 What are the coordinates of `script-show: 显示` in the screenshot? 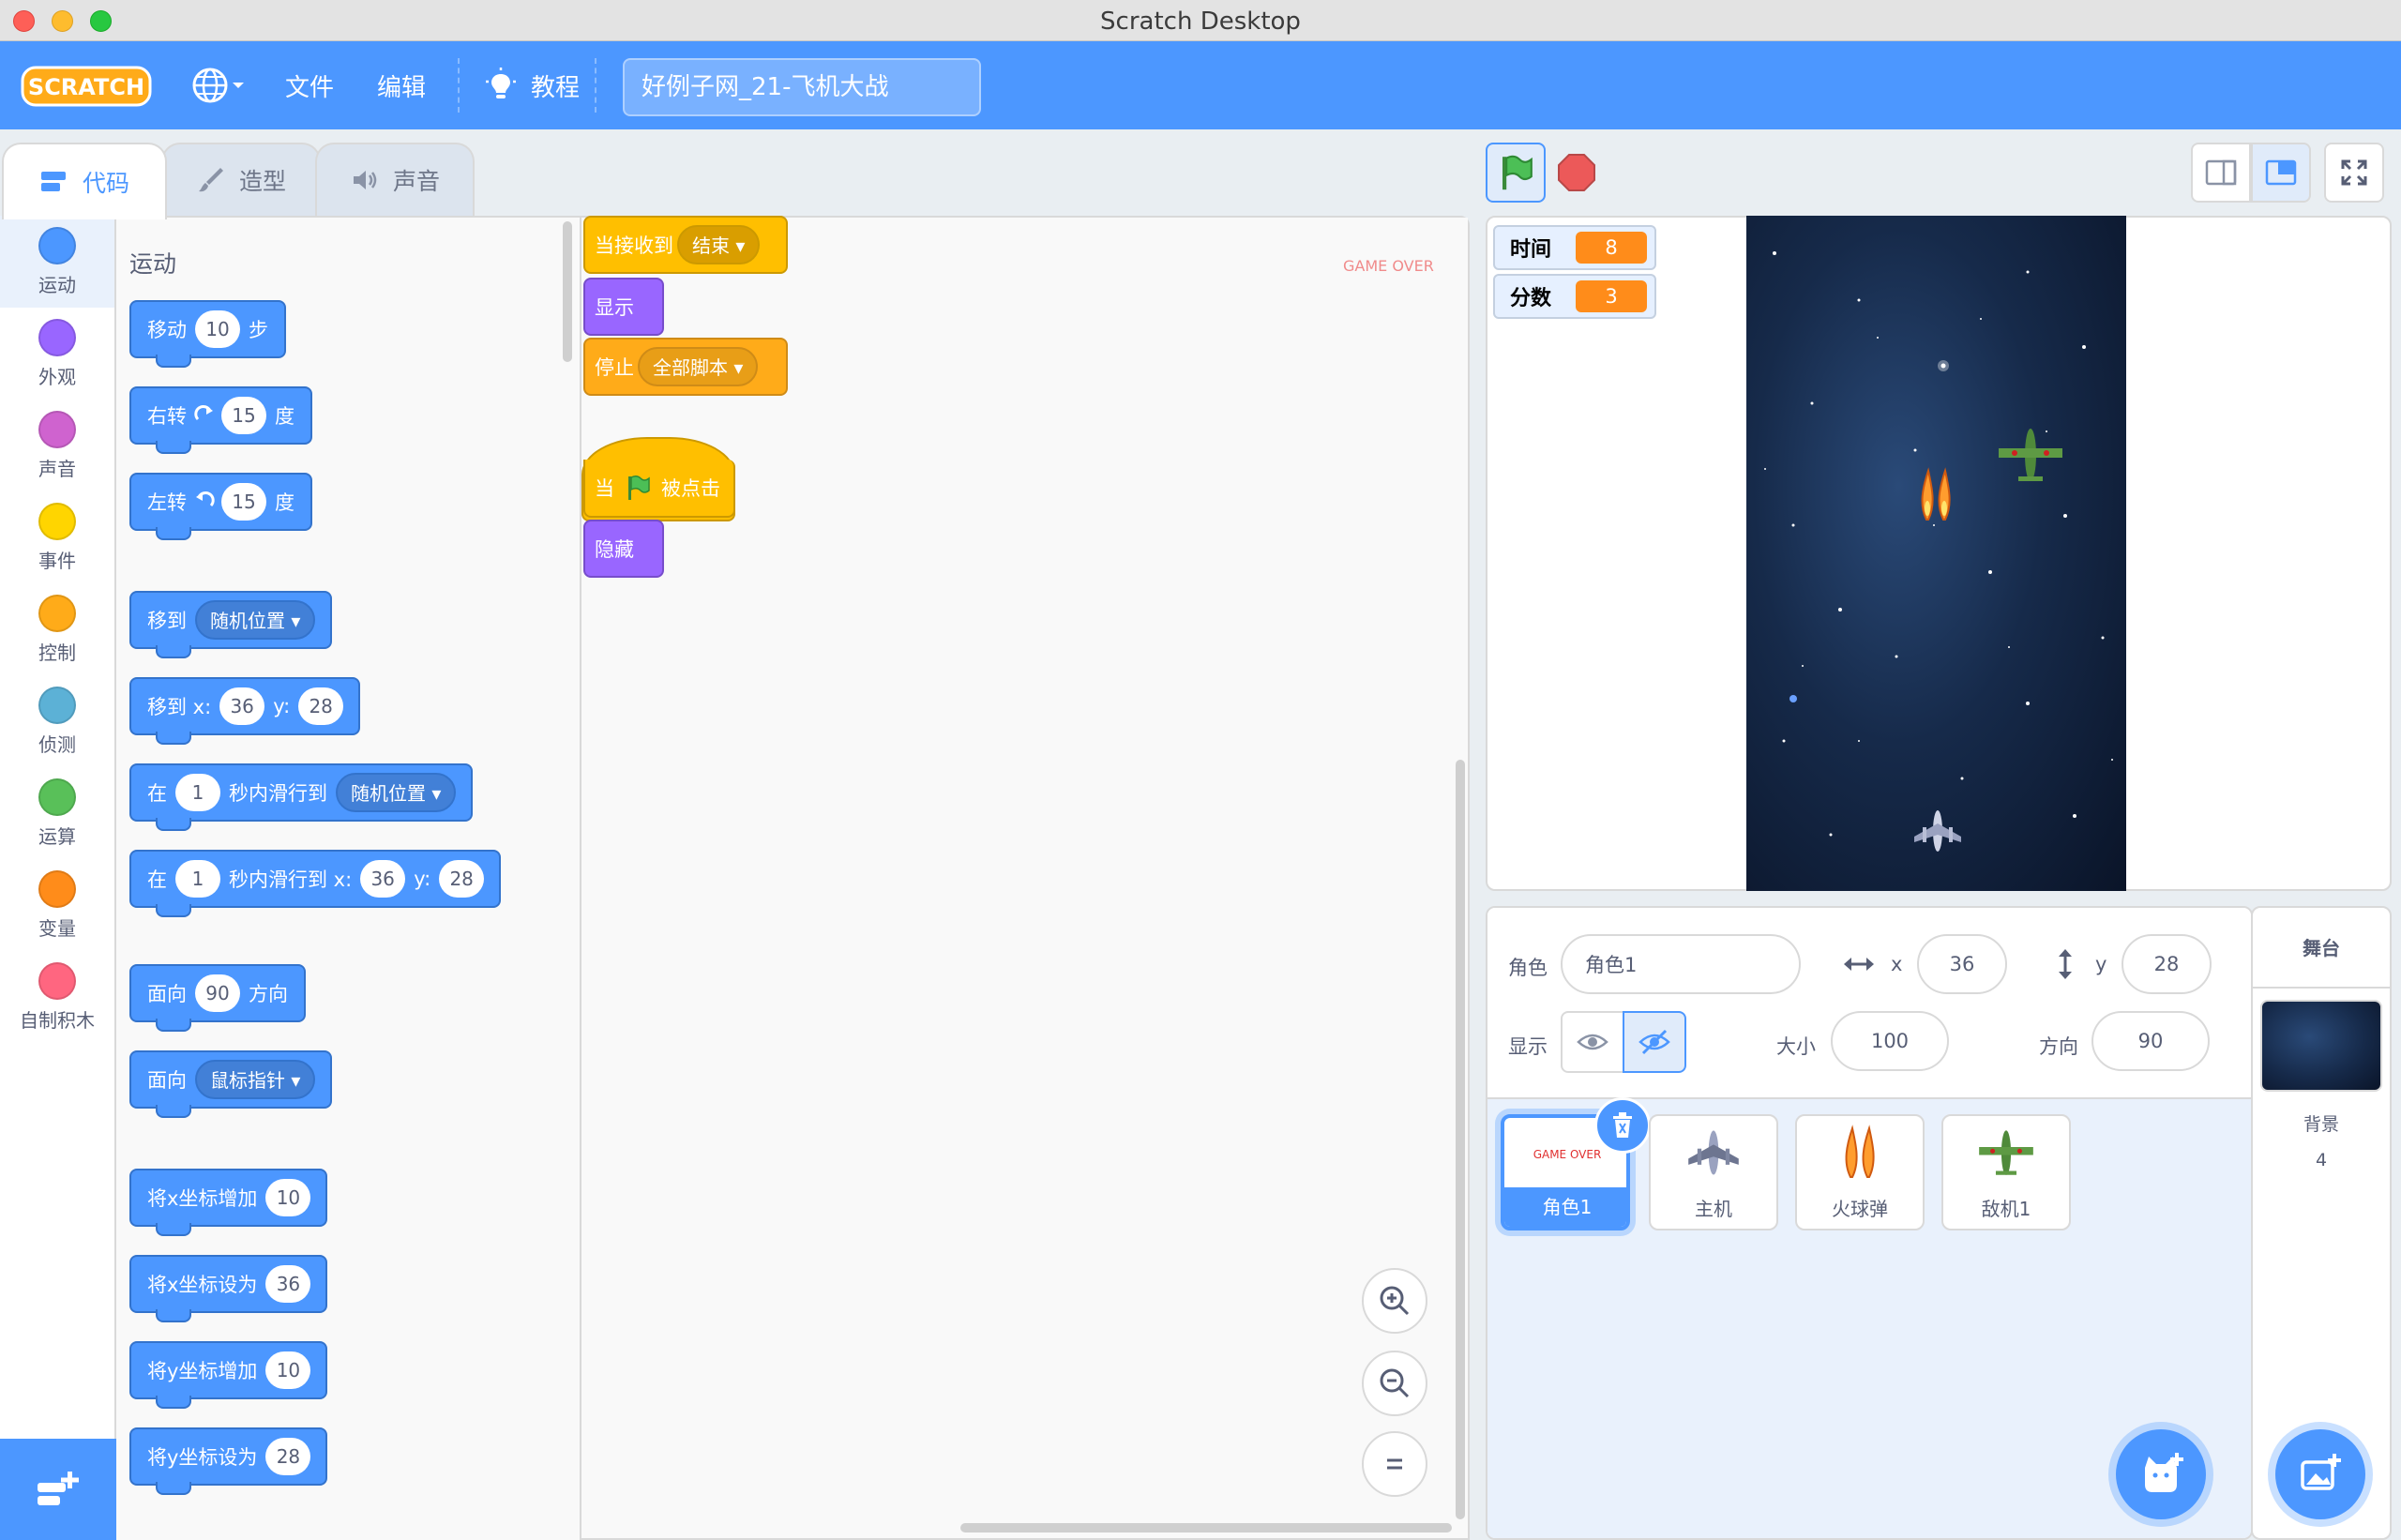 It's located at (623, 307).